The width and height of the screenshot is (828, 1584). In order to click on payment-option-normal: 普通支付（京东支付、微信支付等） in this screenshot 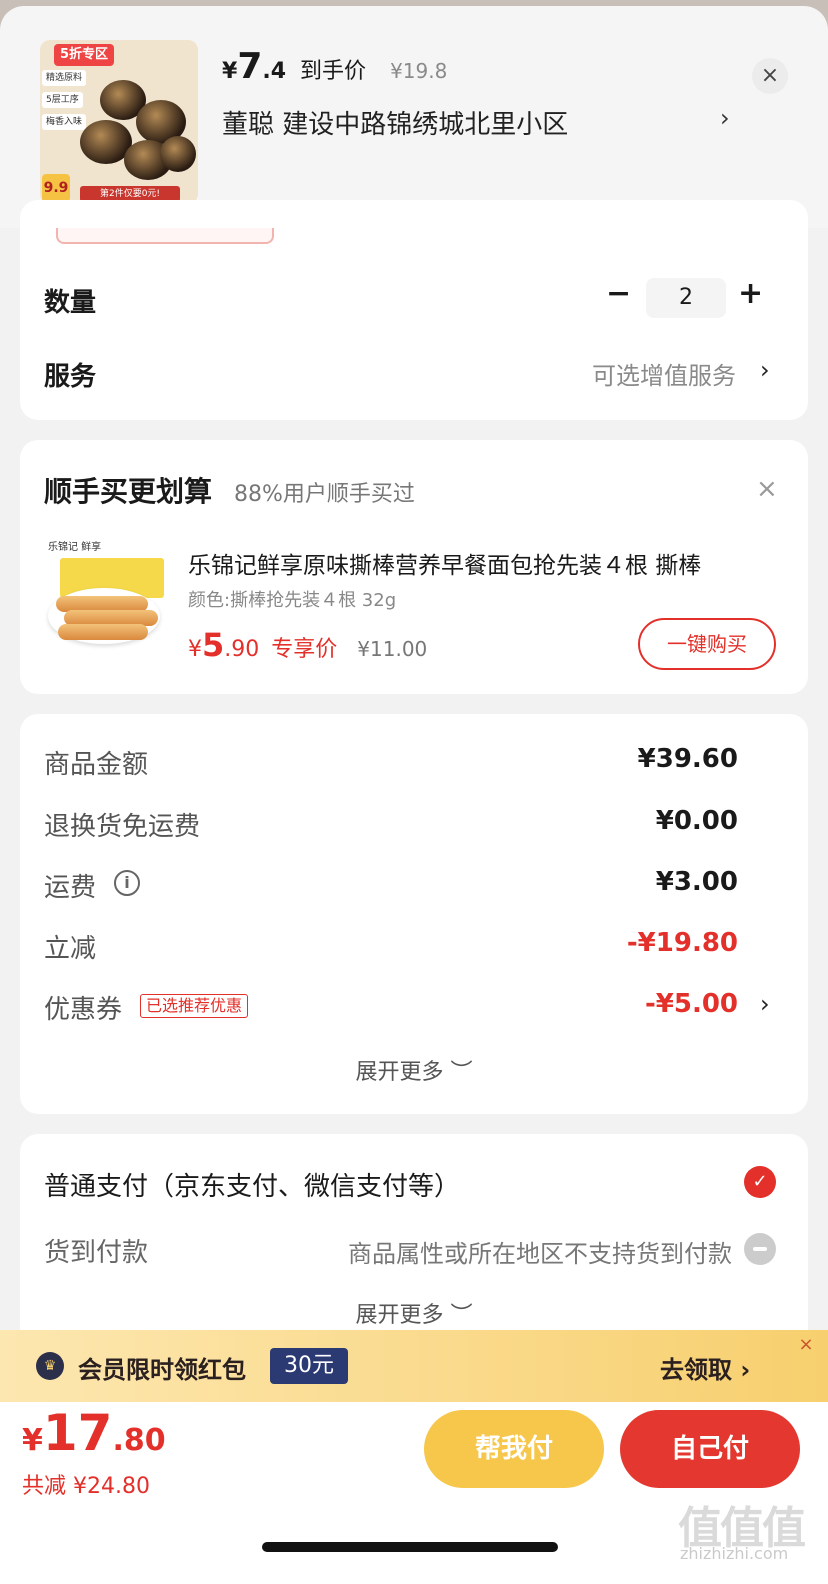, I will do `click(252, 1184)`.